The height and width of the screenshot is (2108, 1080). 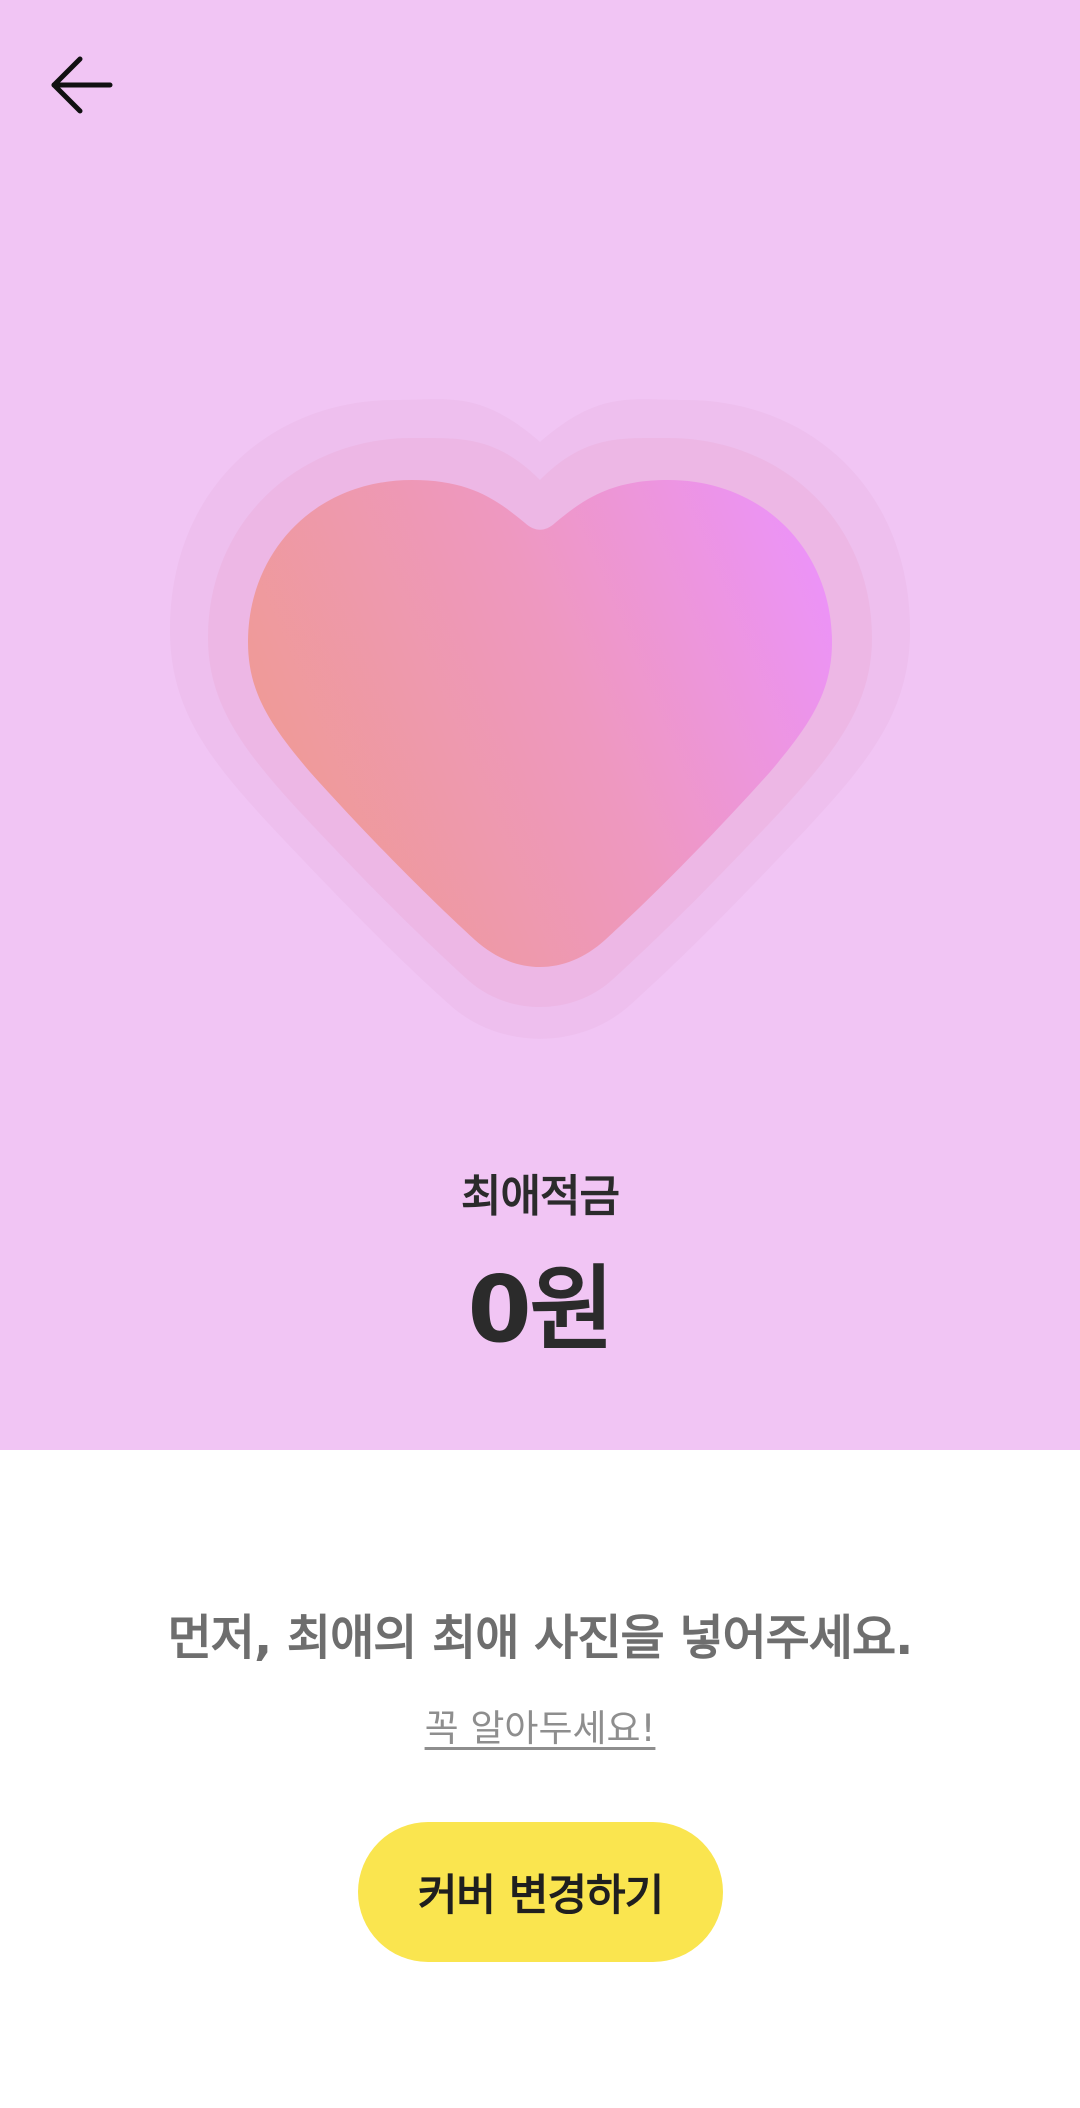 I want to click on arrow-left-icon, so click(x=82, y=85).